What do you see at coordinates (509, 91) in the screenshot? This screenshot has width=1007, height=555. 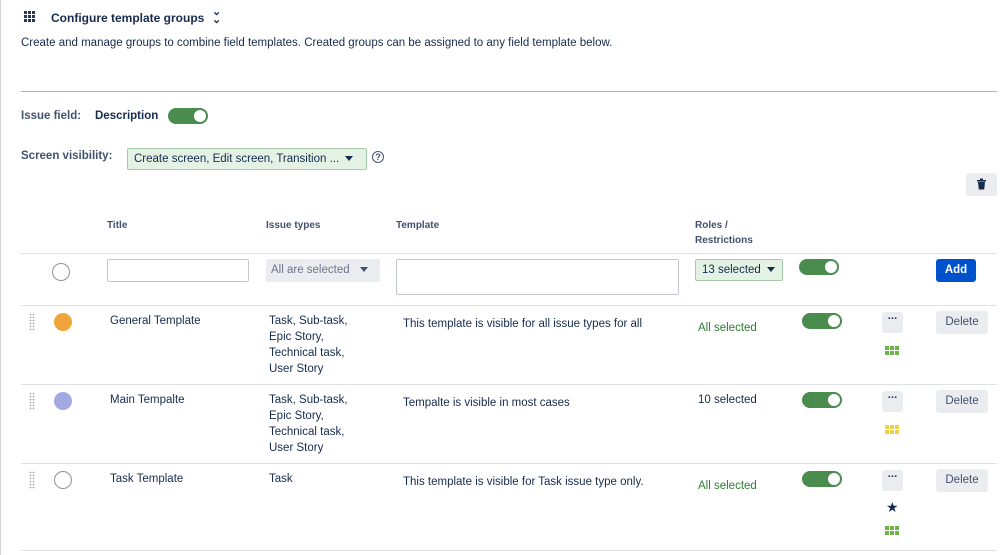 I see `divider` at bounding box center [509, 91].